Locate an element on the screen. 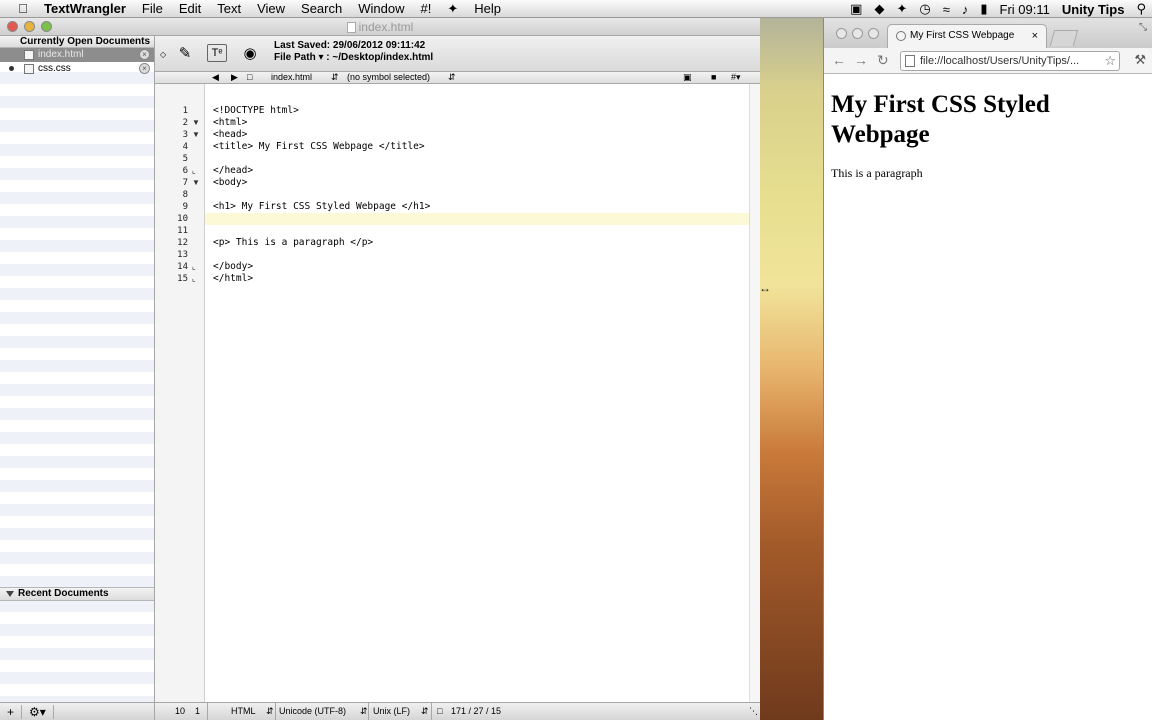 The image size is (1152, 720). line-number: 15 is located at coordinates (182, 279).